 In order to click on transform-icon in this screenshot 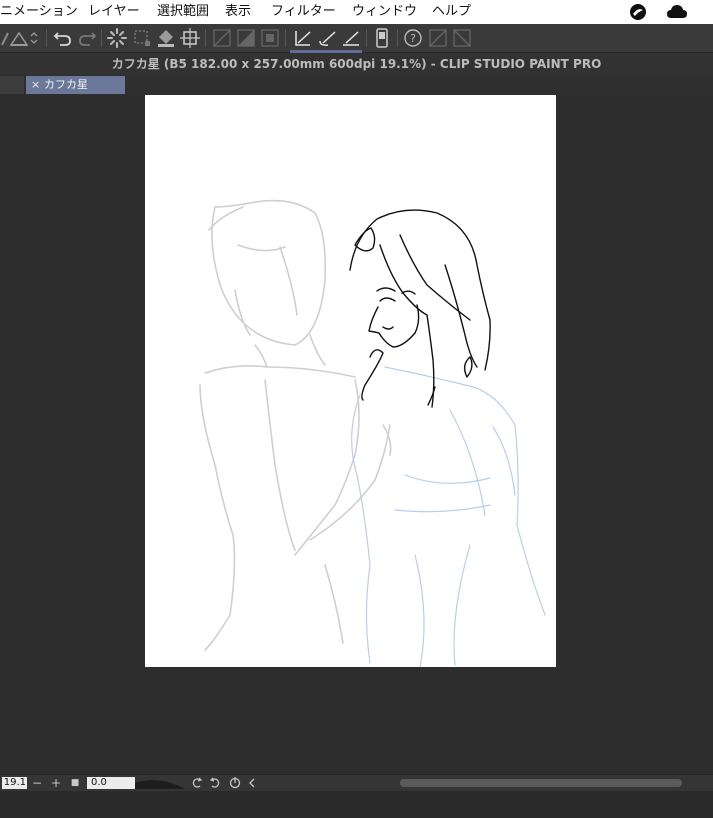, I will do `click(142, 38)`.